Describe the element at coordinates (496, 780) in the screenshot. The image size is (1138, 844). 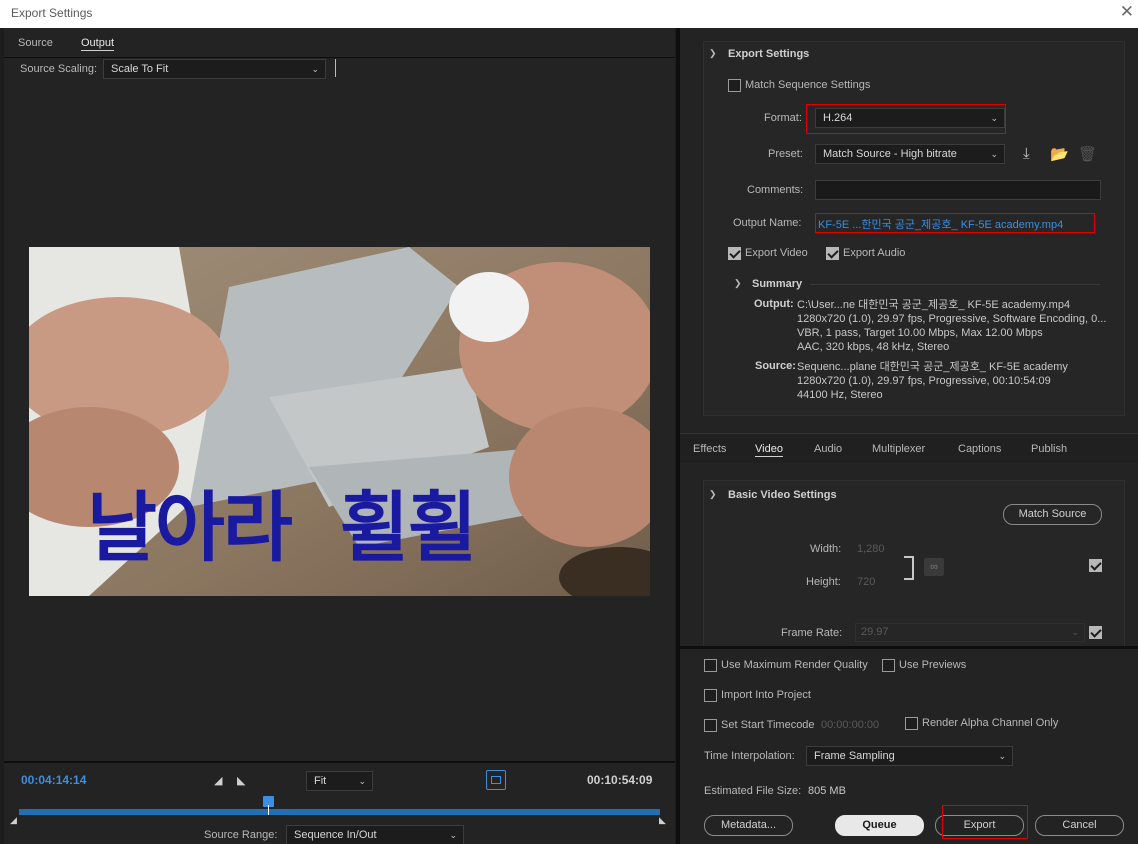
I see `aspect-ratio-icon` at that location.